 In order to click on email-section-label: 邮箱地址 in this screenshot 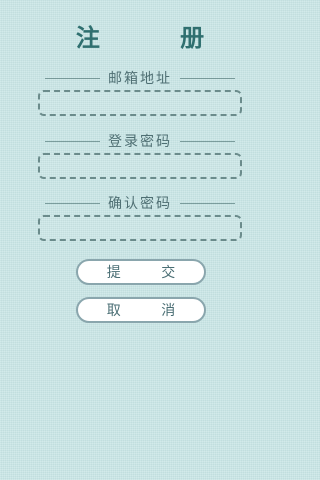, I will do `click(140, 78)`.